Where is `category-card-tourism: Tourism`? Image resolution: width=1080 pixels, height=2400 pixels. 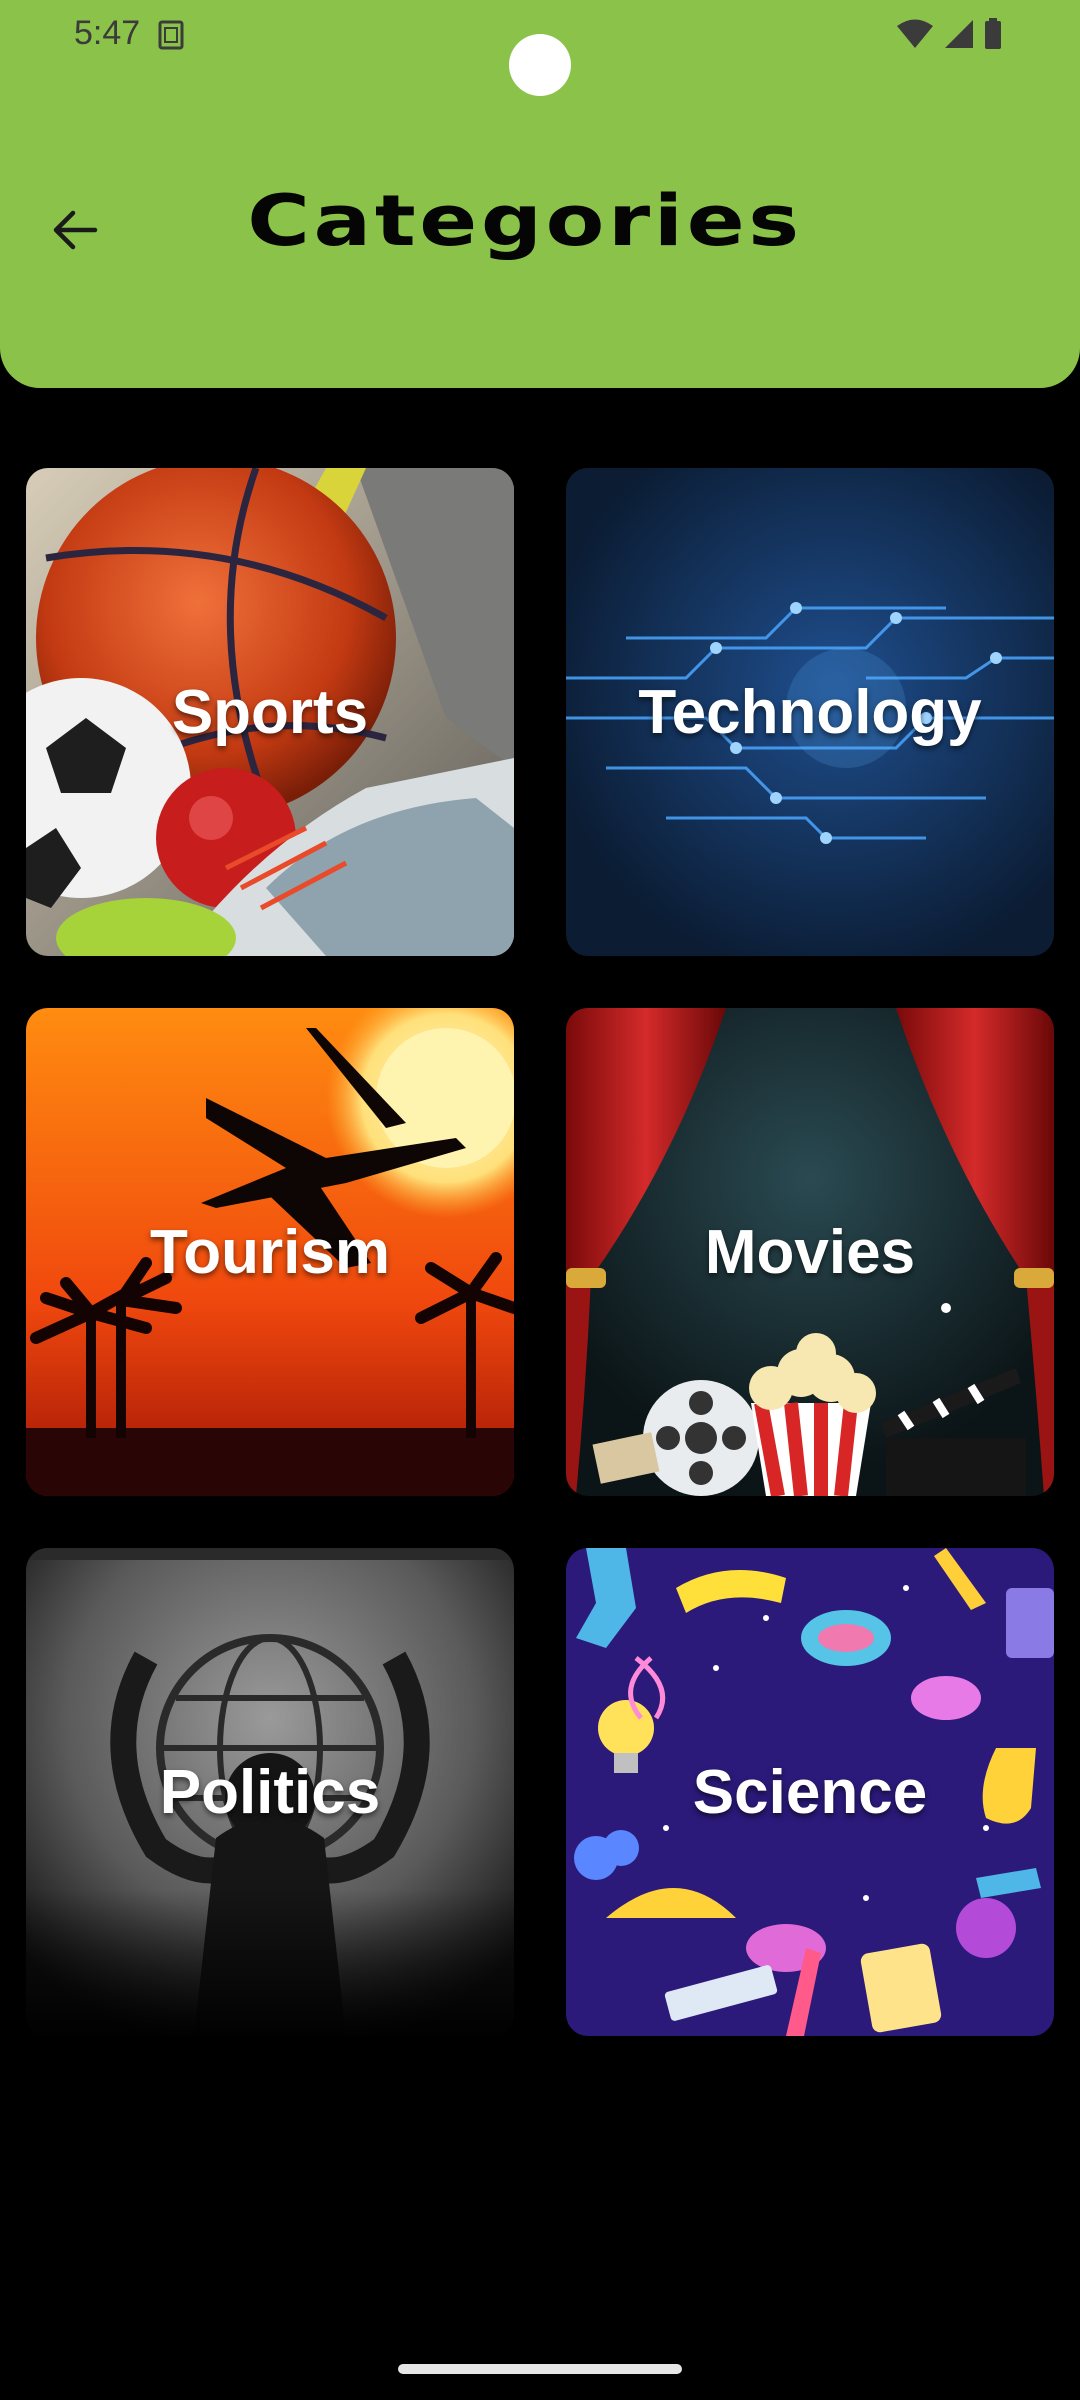
category-card-tourism: Tourism is located at coordinates (270, 1252).